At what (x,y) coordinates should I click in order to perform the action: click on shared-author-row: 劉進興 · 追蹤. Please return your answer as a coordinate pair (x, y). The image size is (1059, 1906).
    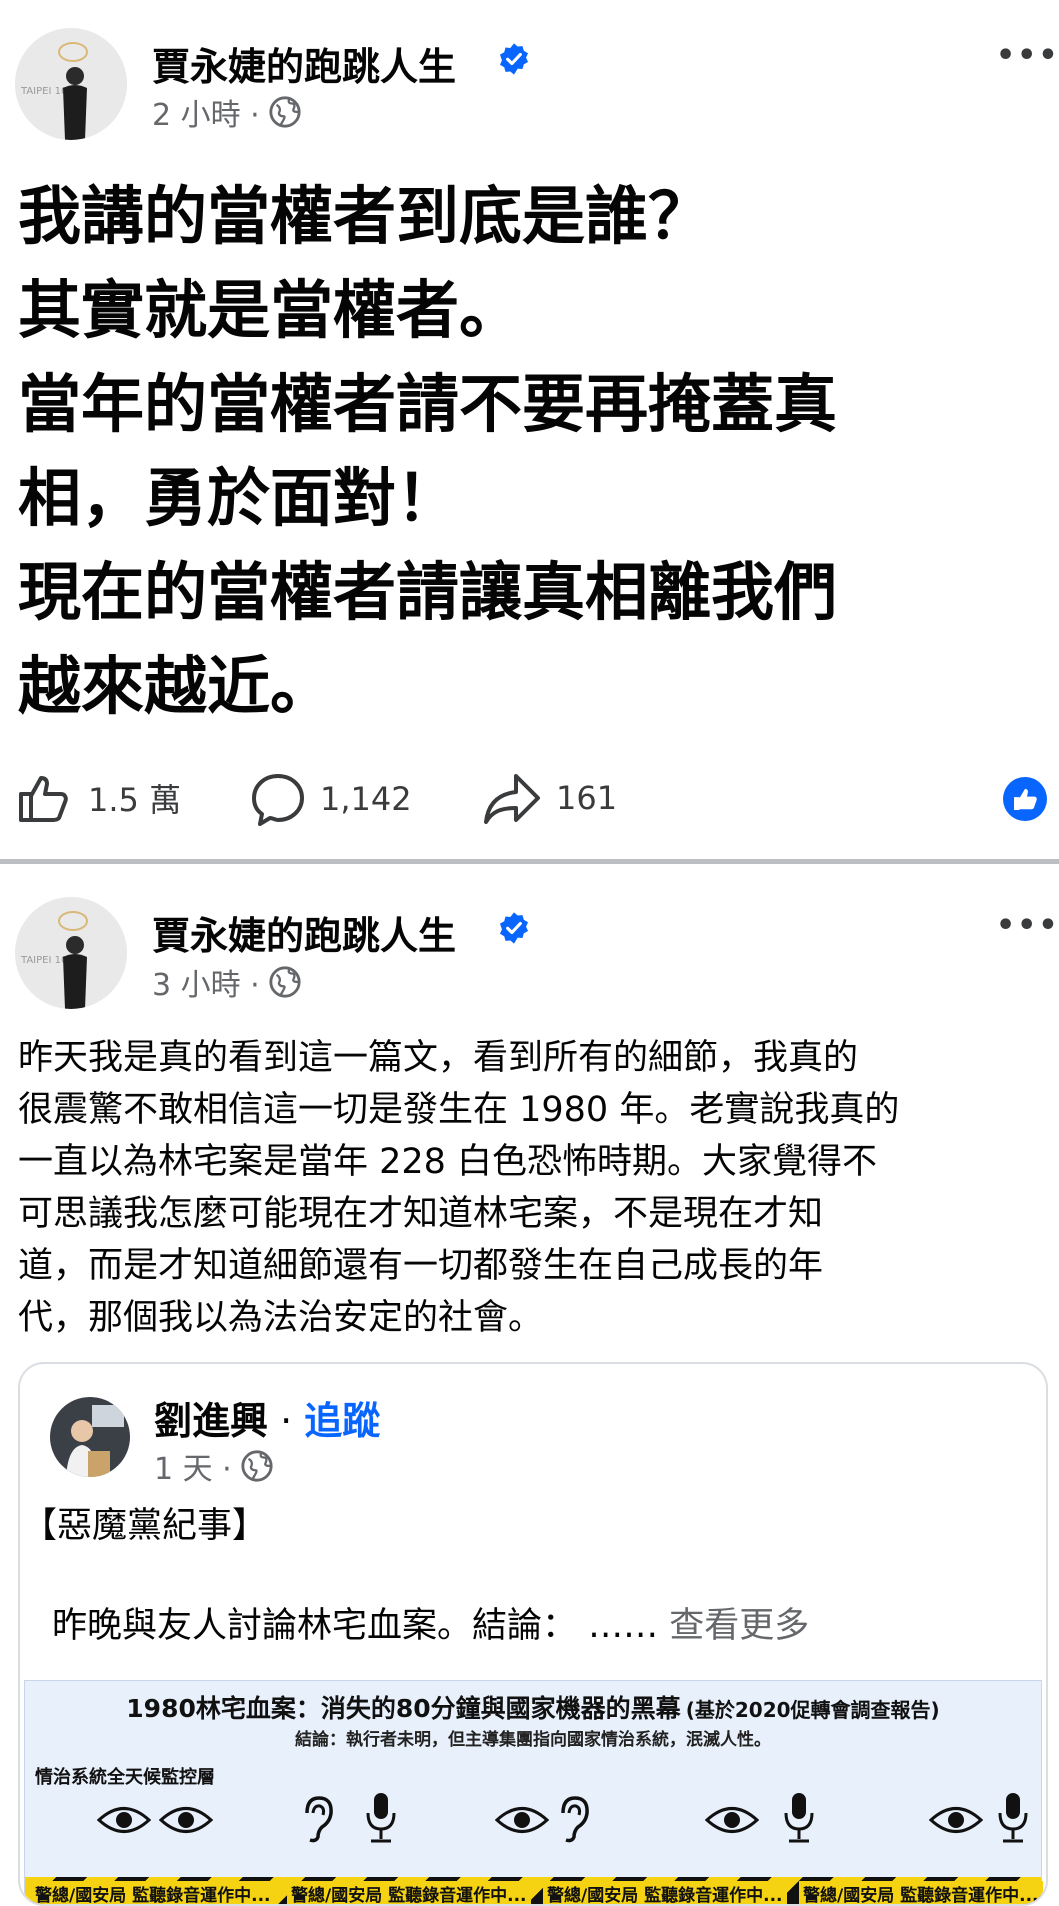
    Looking at the image, I should click on (267, 1417).